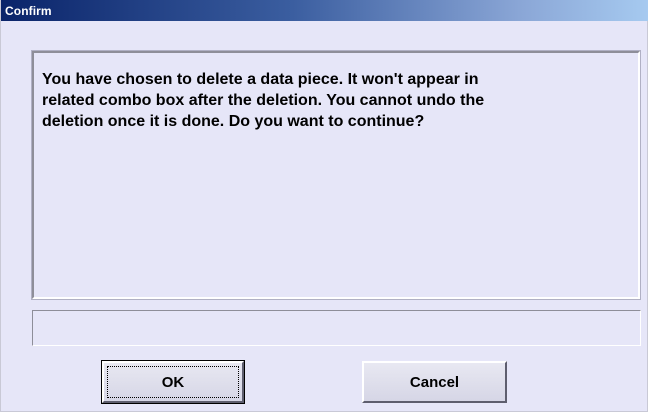 This screenshot has height=412, width=648. I want to click on ok-button: OK, so click(173, 382).